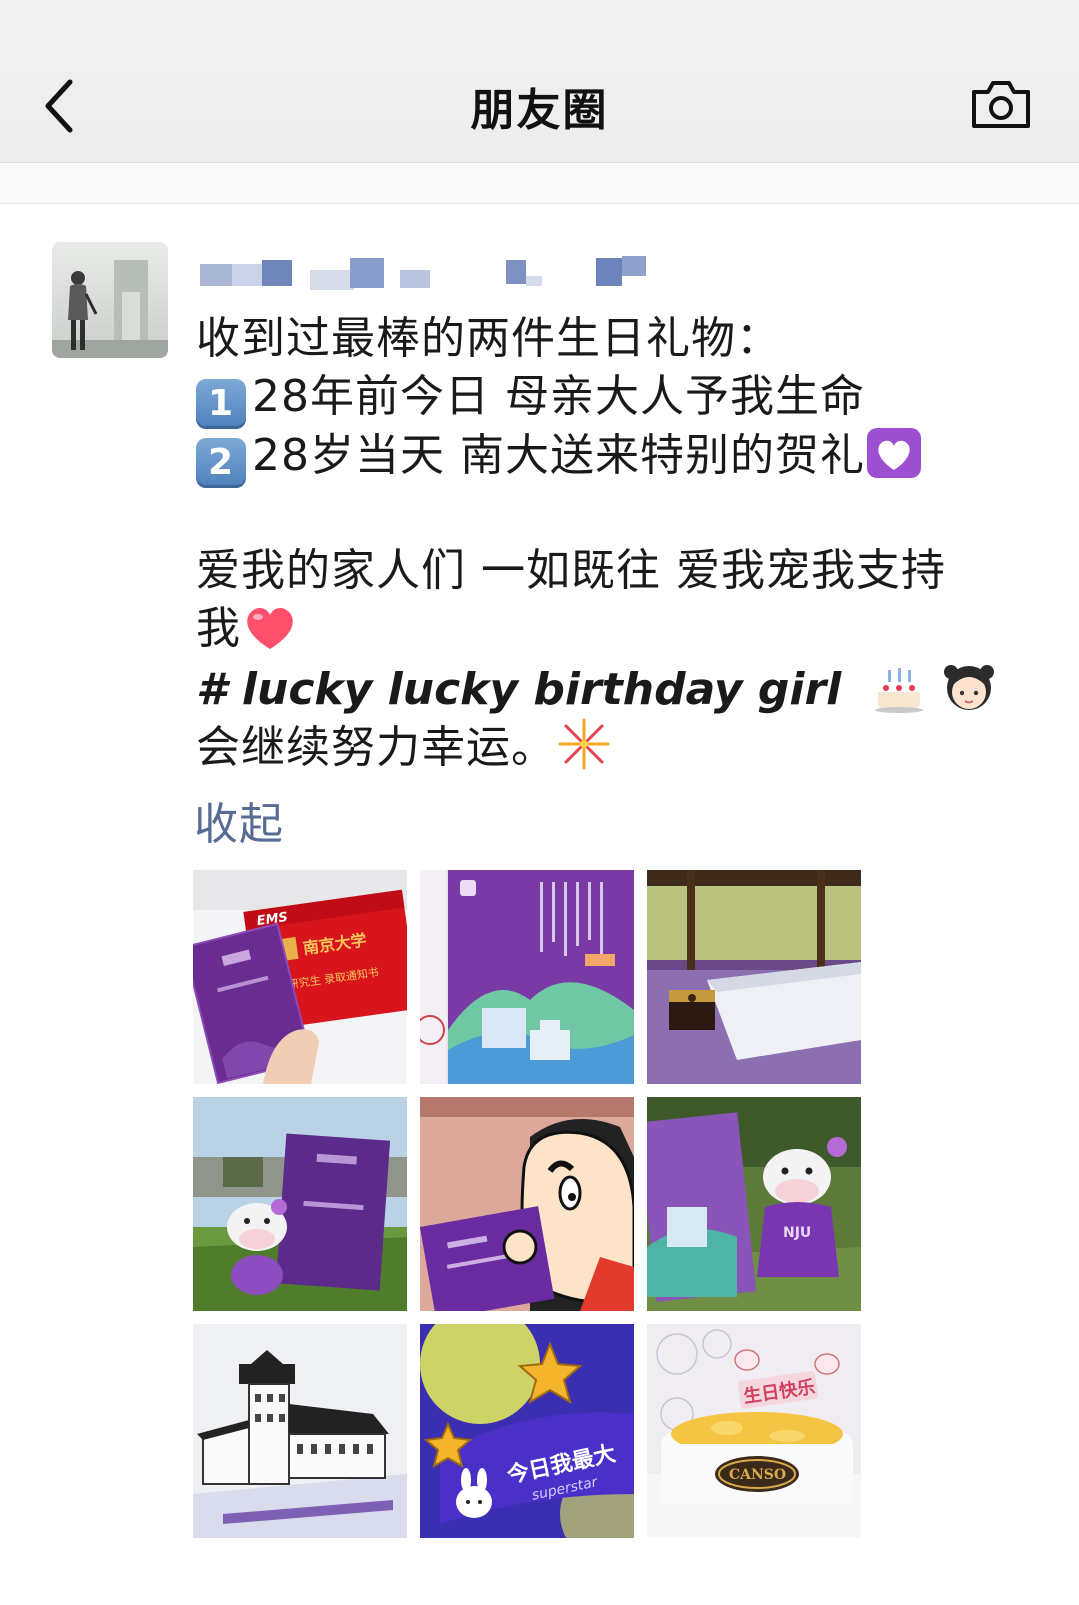  Describe the element at coordinates (539, 81) in the screenshot. I see `top-nav-bar: 朋友圈` at that location.